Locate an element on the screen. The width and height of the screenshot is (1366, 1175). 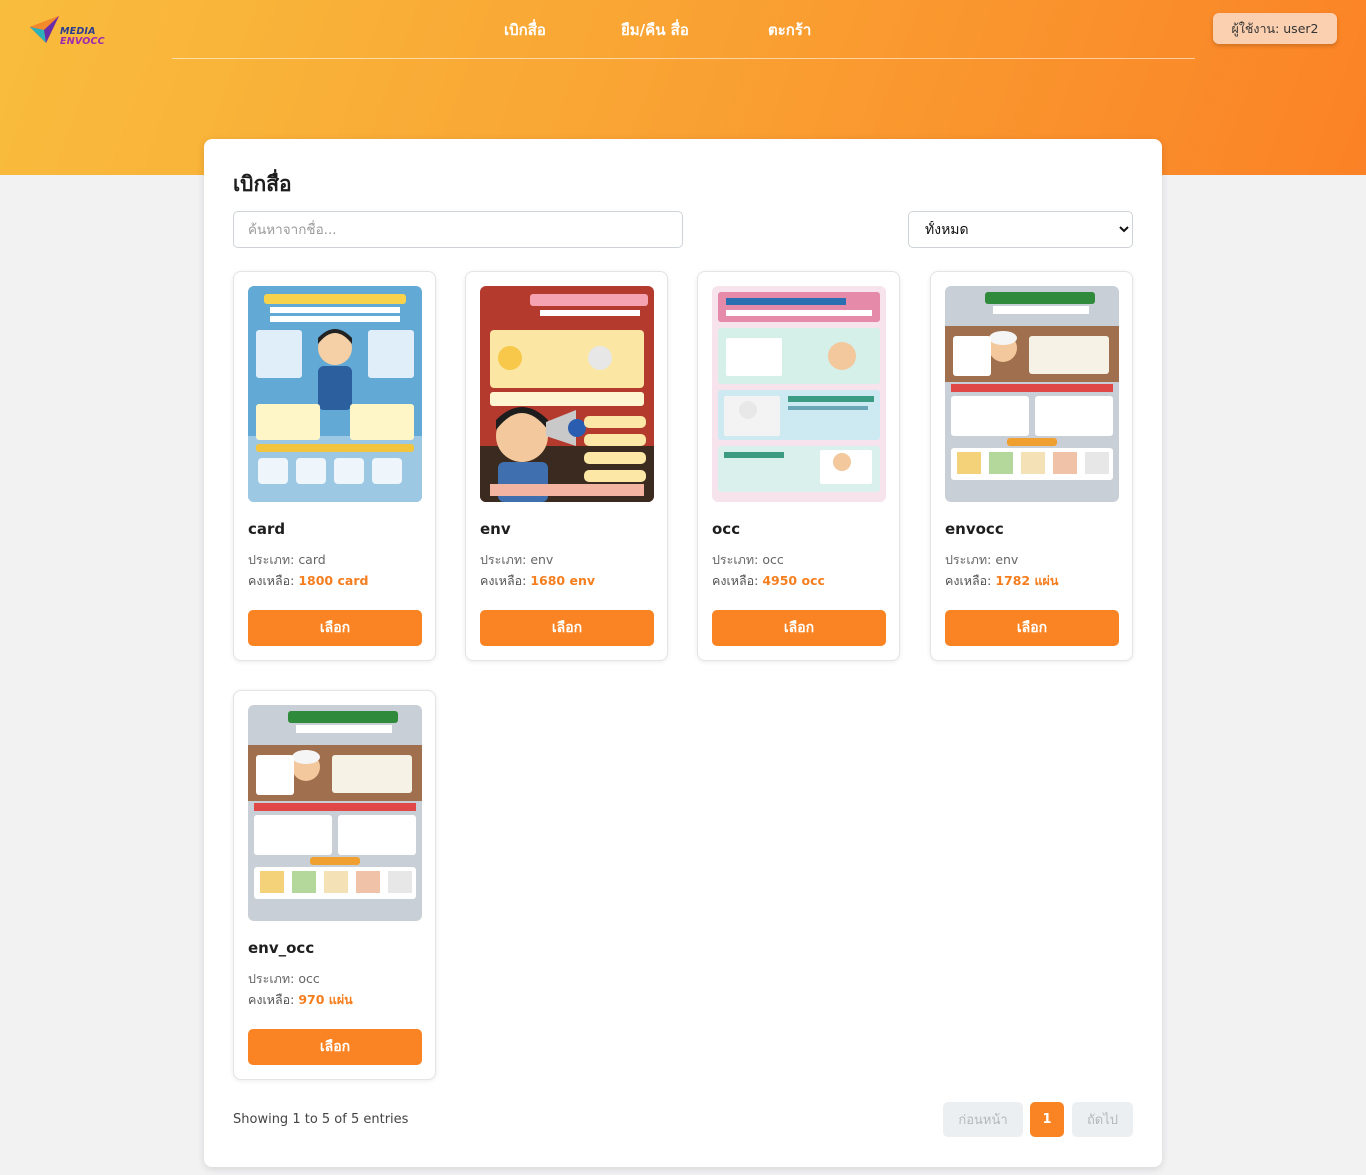
page-title: เบิกสื่อ is located at coordinates (262, 184).